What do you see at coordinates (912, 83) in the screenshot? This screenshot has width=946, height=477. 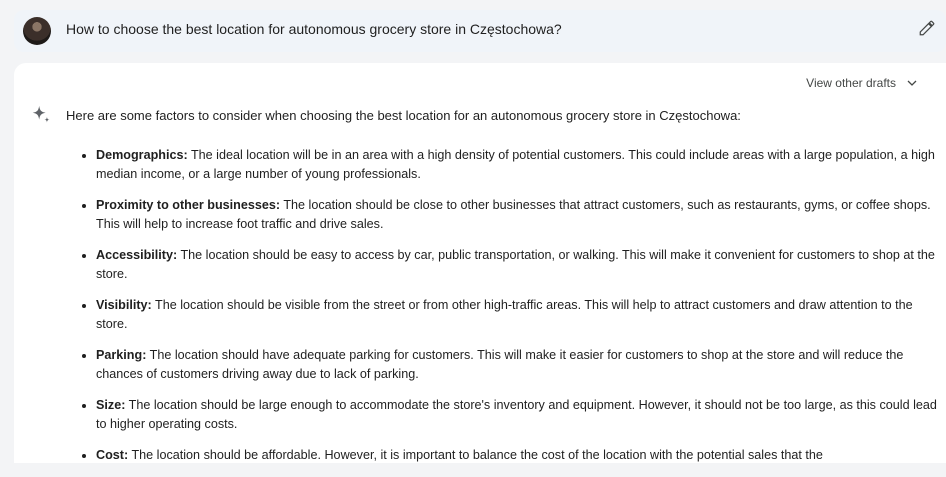 I see `chevron-down-icon` at bounding box center [912, 83].